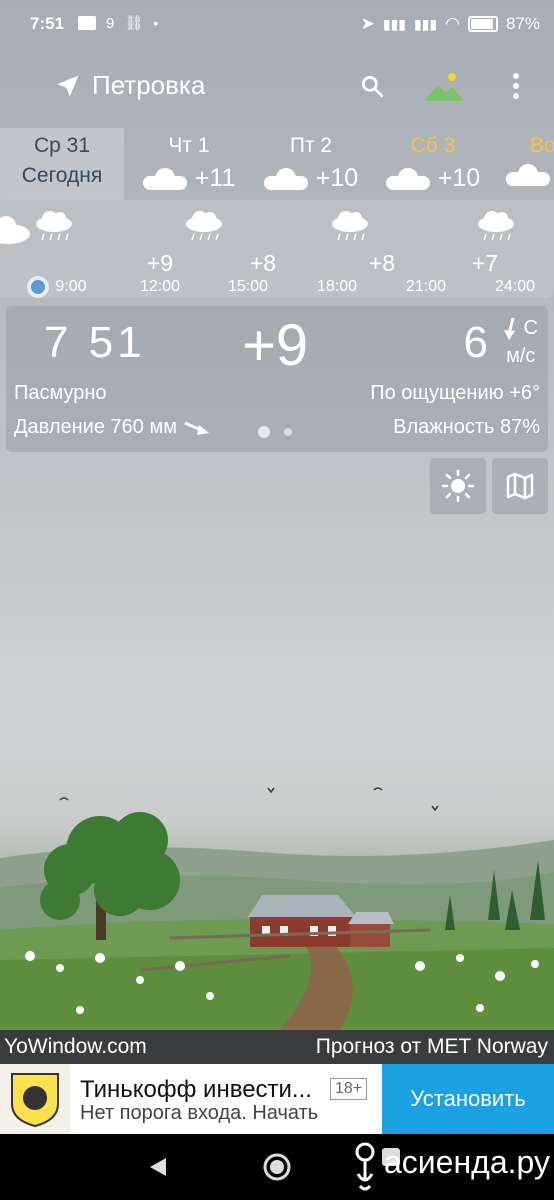  Describe the element at coordinates (475, 342) in the screenshot. I see `wind-speed: 6` at that location.